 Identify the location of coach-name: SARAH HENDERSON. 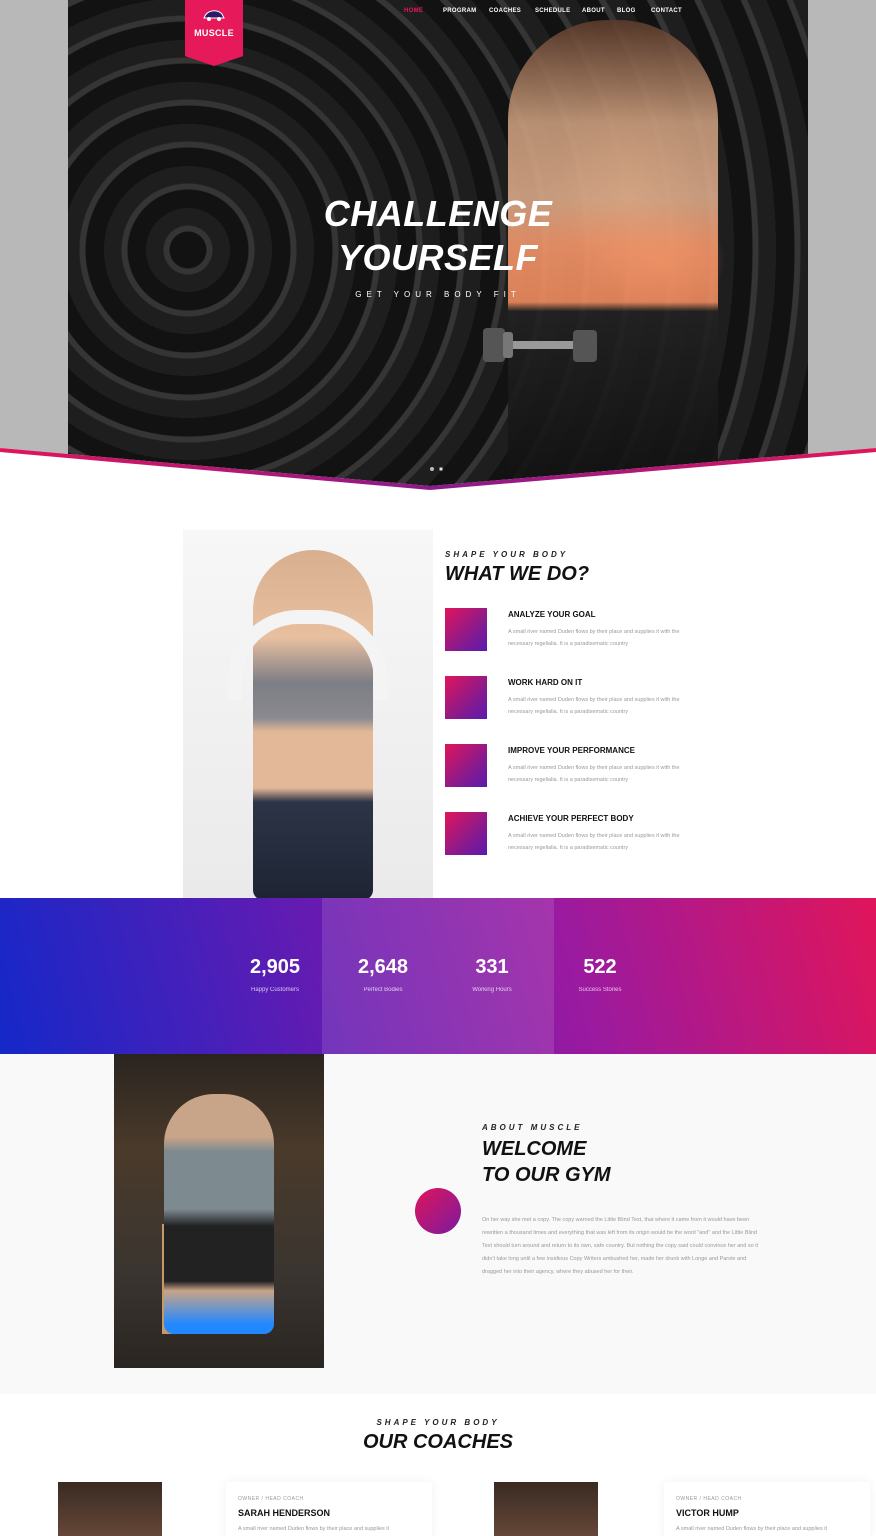
(329, 1513).